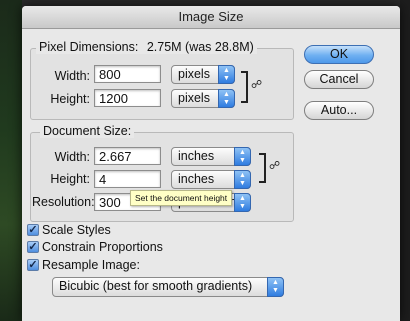 The width and height of the screenshot is (410, 321). Describe the element at coordinates (127, 179) in the screenshot. I see `doc-height-input: 4` at that location.